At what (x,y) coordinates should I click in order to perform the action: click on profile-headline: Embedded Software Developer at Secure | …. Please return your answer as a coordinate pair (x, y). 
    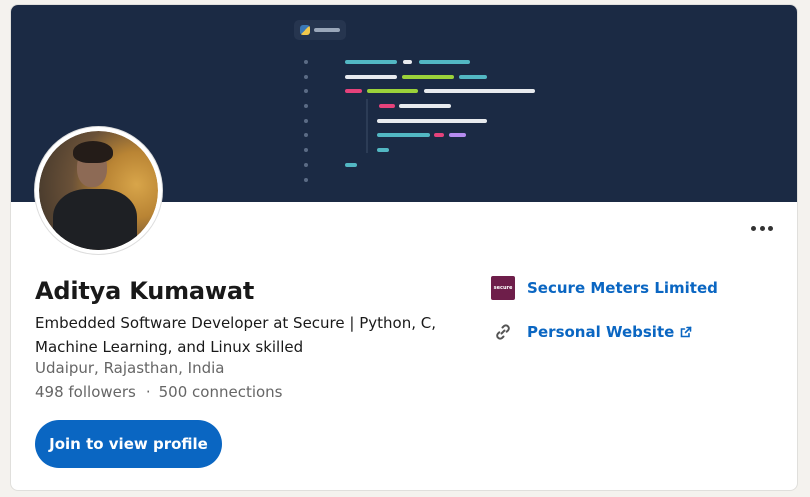
    Looking at the image, I should click on (235, 335).